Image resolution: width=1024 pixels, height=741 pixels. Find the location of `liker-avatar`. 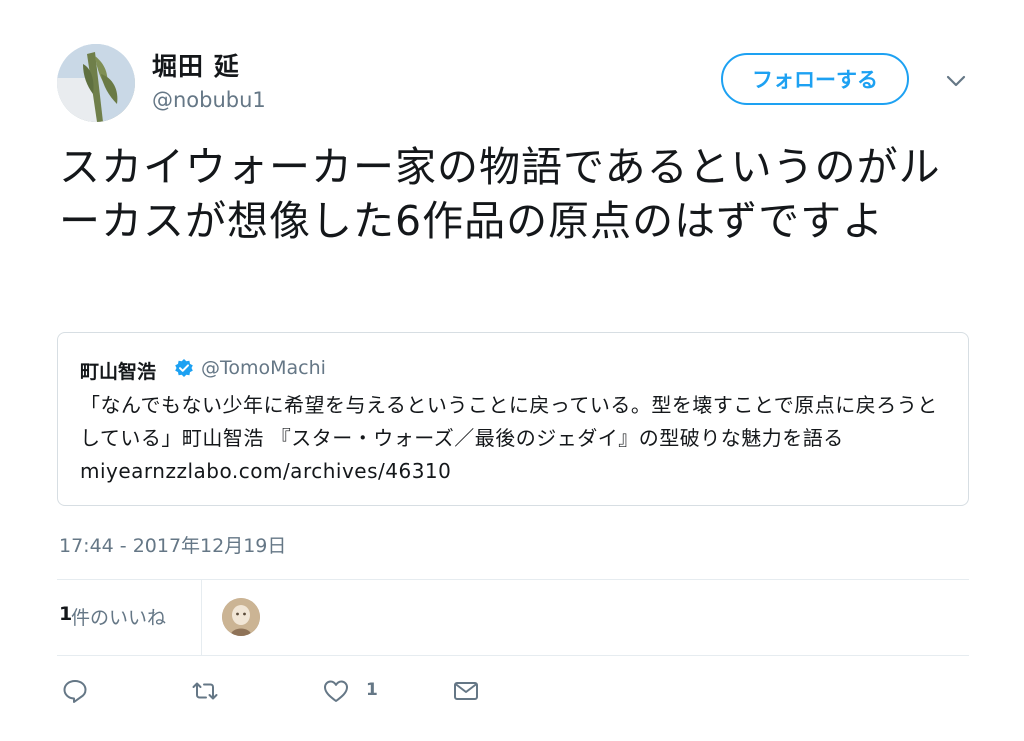

liker-avatar is located at coordinates (241, 617).